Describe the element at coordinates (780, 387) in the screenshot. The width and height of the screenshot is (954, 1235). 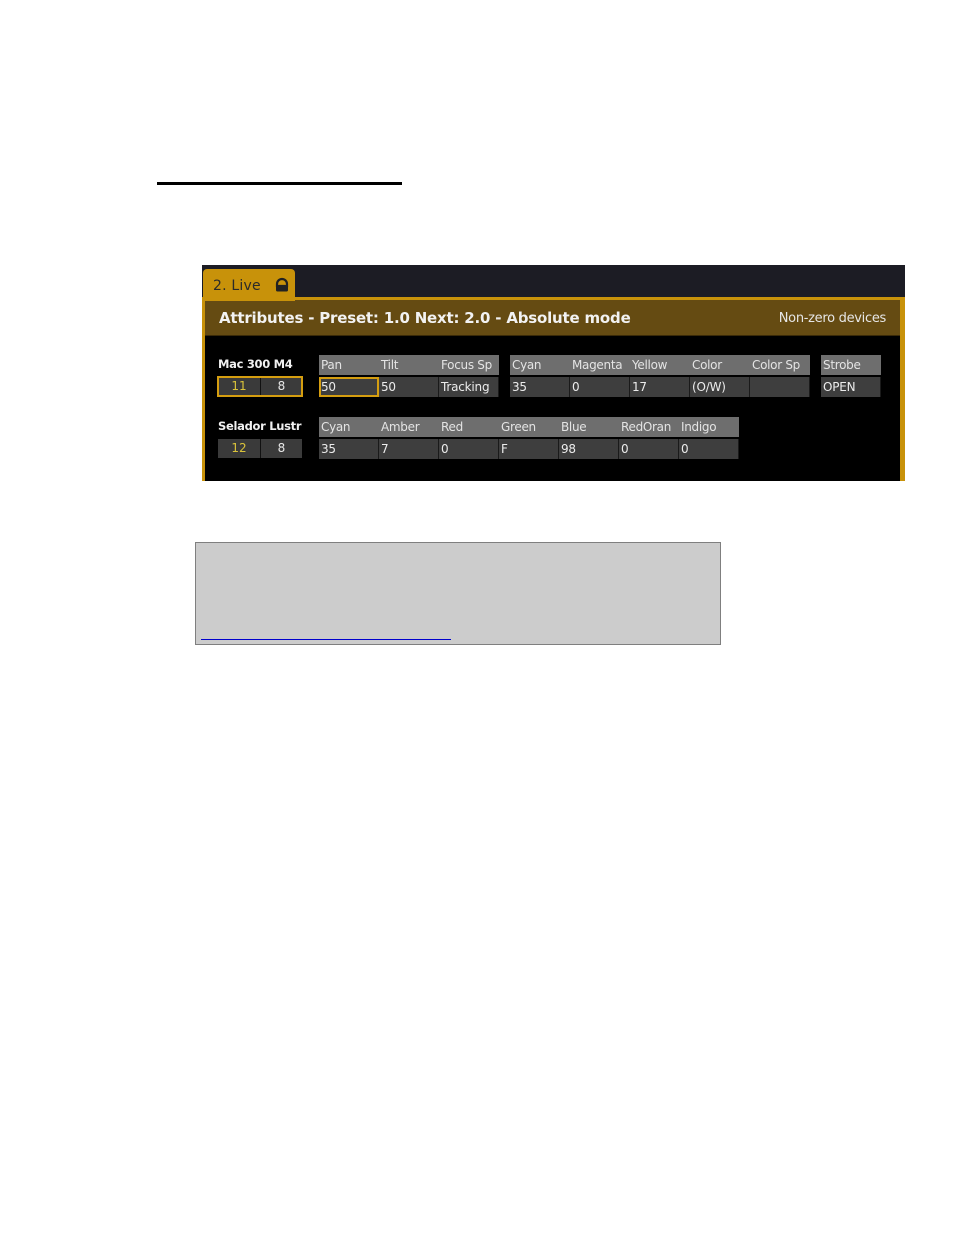
I see `attribute-value` at that location.